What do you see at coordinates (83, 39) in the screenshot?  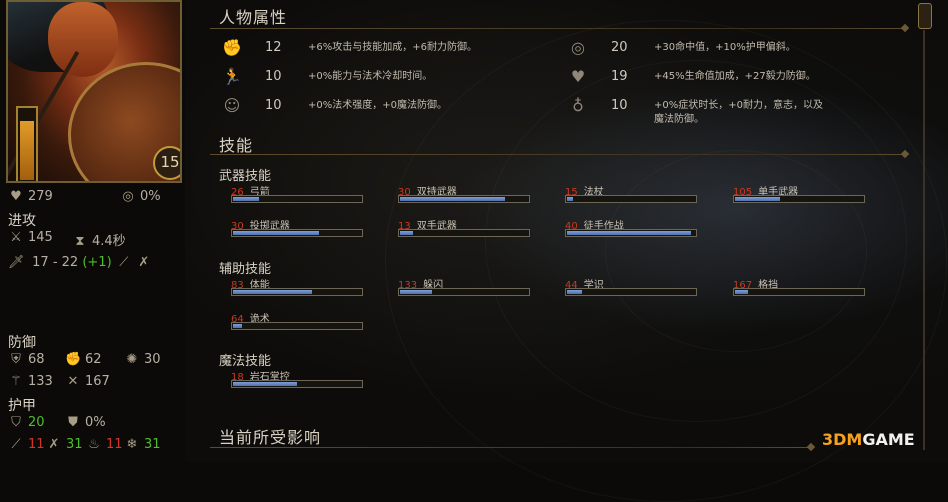 I see `portrait-face` at bounding box center [83, 39].